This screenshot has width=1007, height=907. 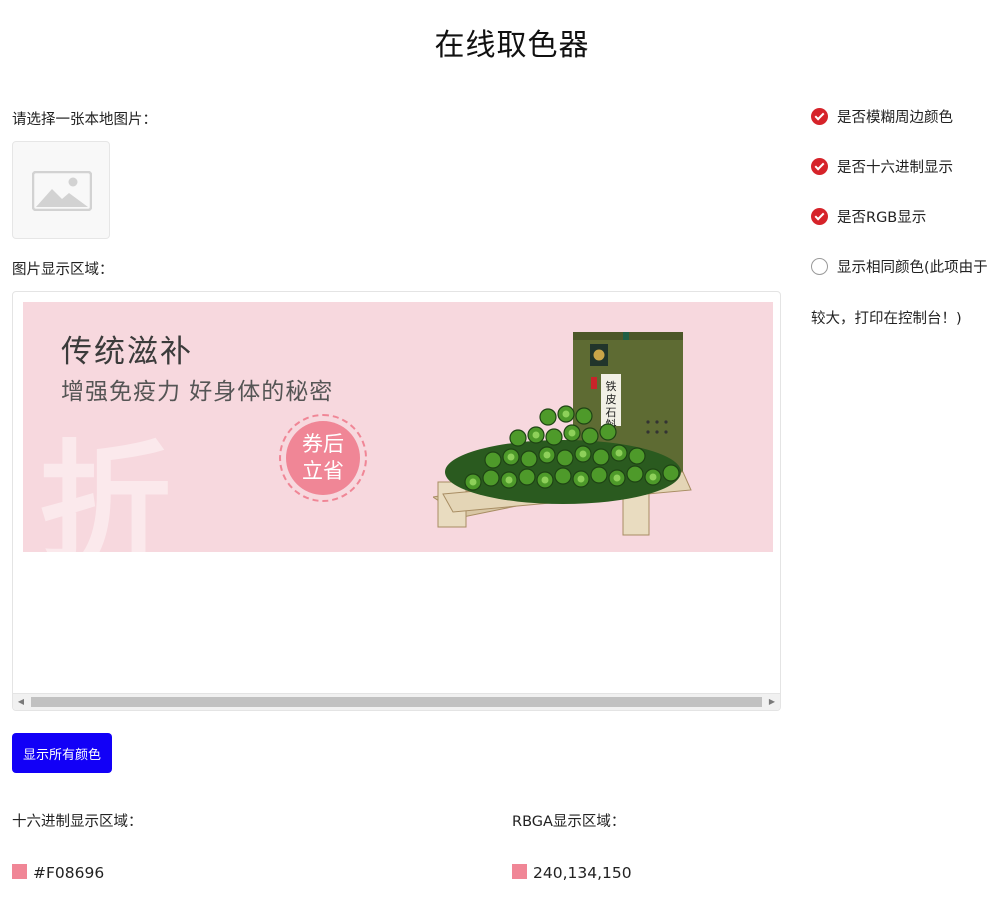 I want to click on horizontal-scrollbar: ◀ ▶, so click(x=396, y=701).